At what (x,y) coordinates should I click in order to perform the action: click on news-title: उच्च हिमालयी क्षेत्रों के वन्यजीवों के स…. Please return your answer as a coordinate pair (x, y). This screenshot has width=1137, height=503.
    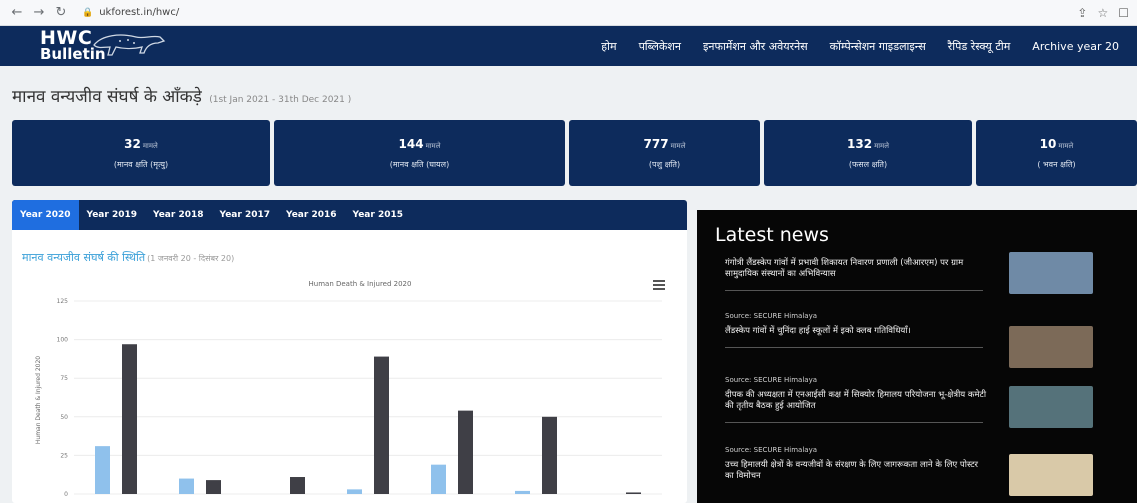
    Looking at the image, I should click on (856, 471).